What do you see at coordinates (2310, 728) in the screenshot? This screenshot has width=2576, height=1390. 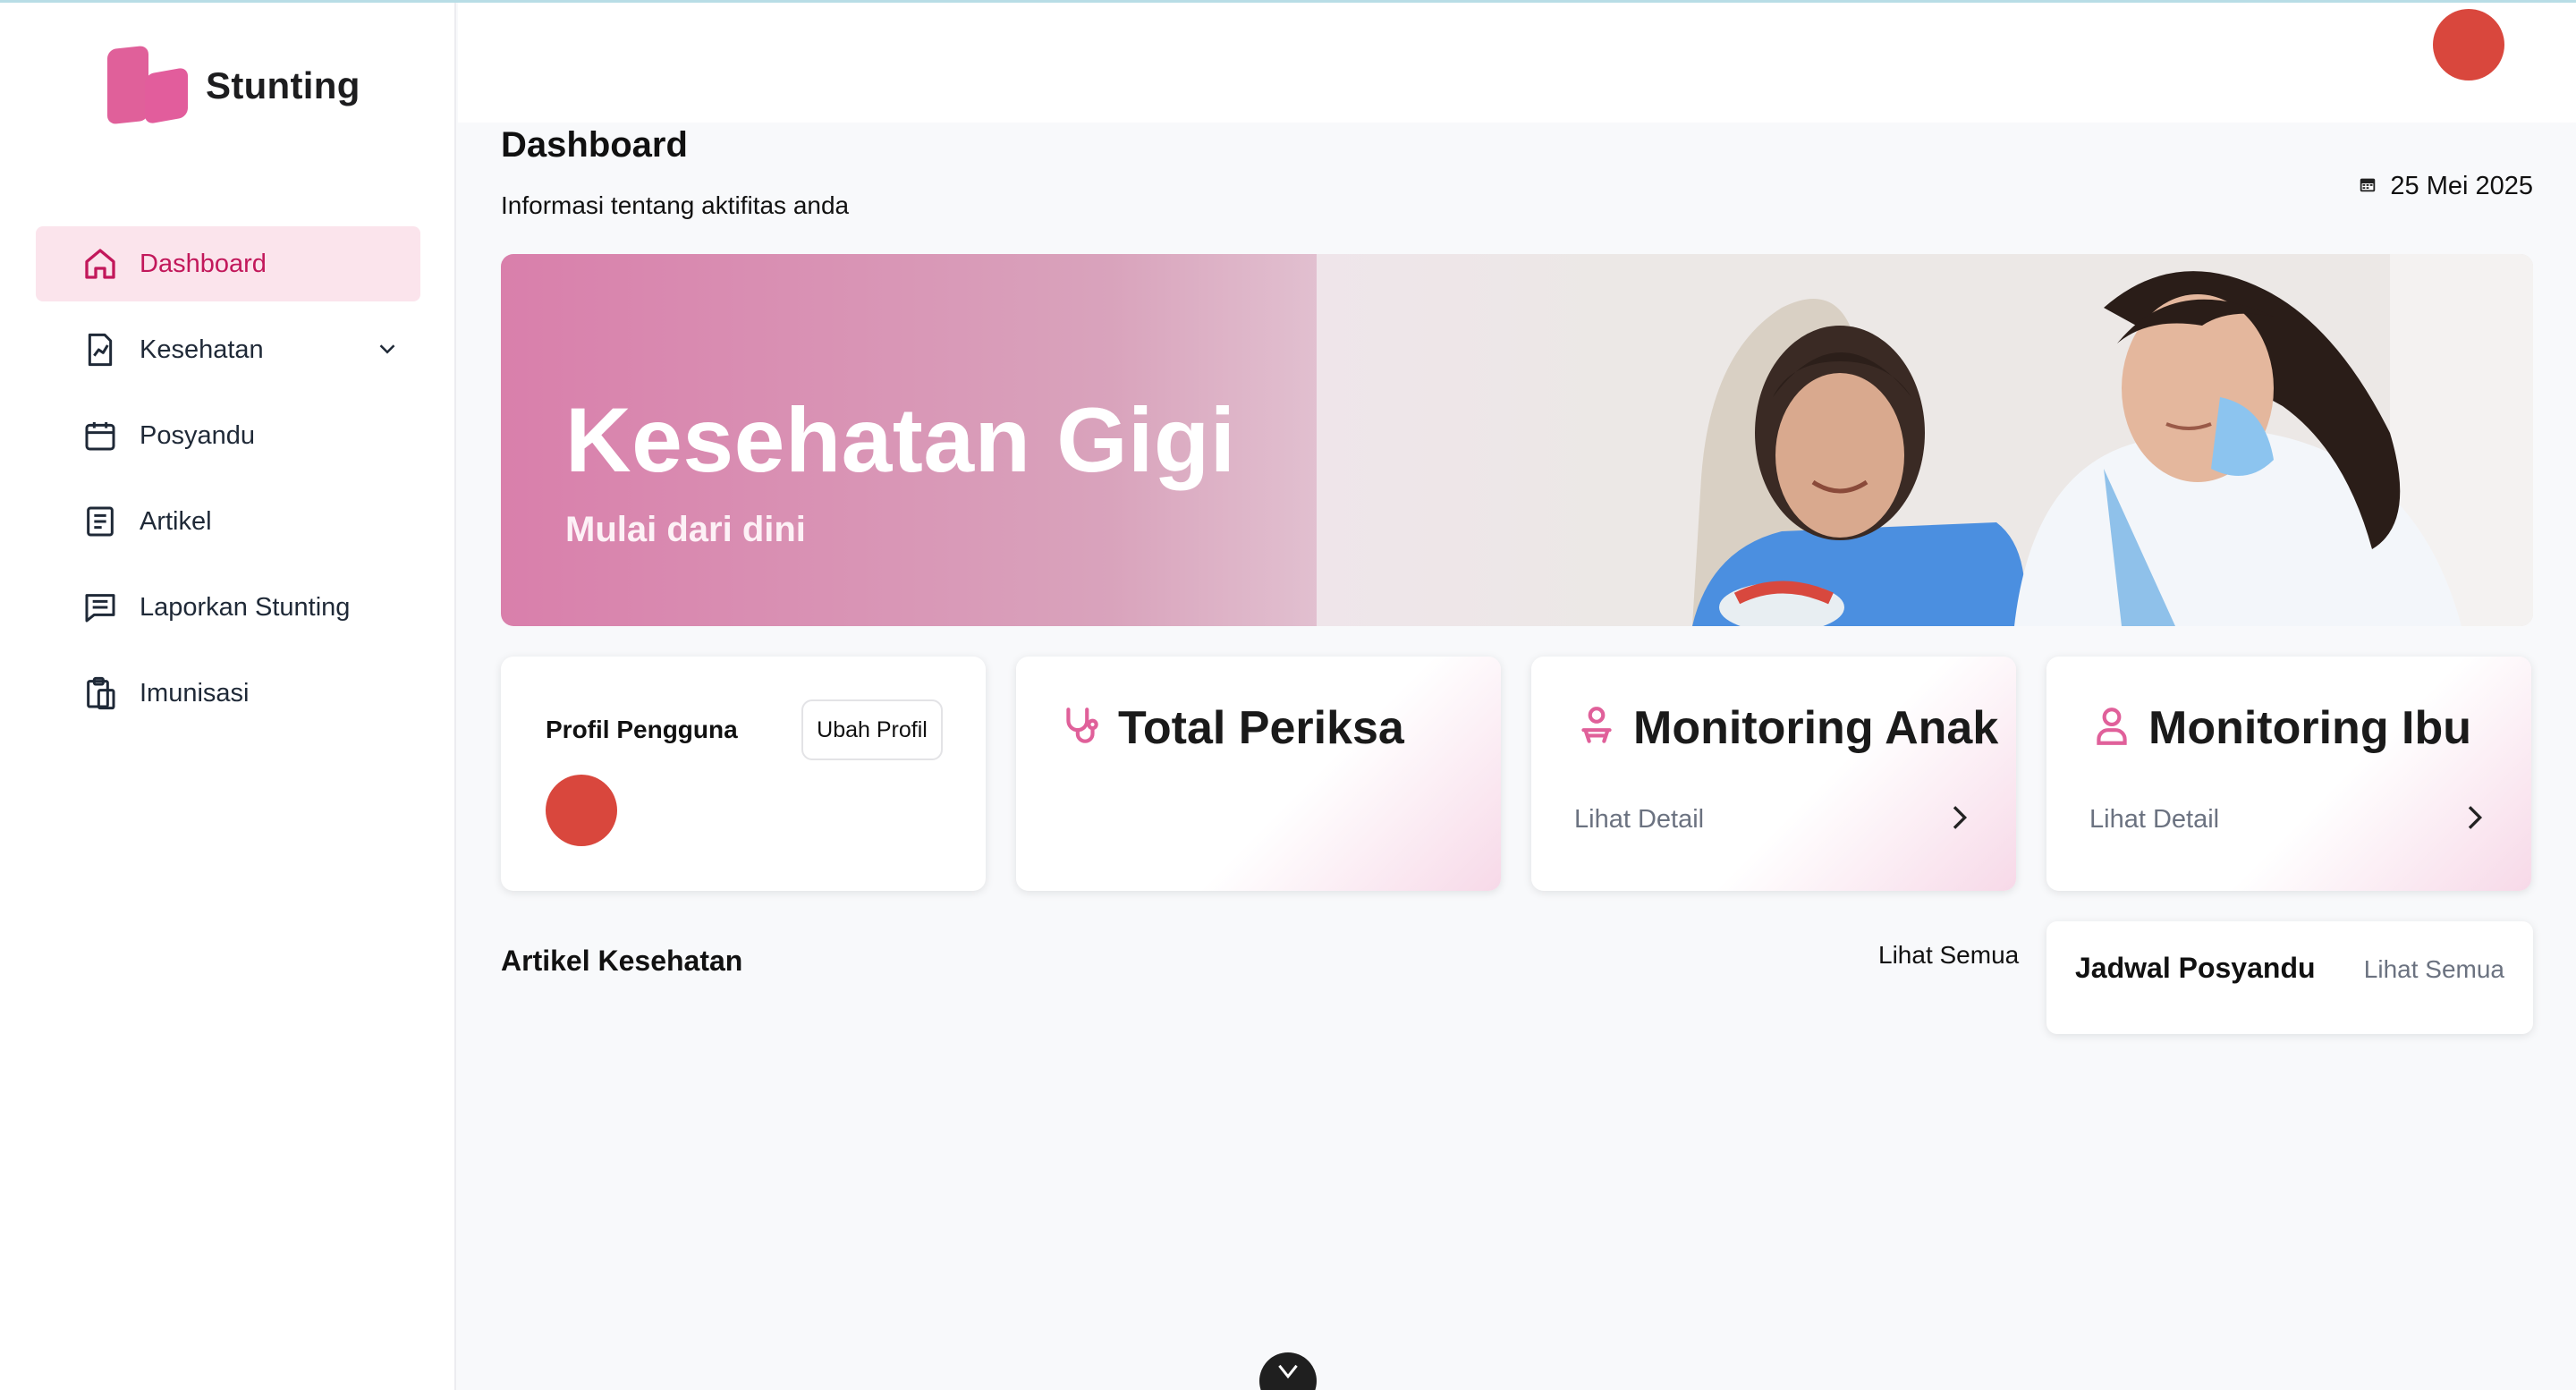 I see `monitoring-ibu-title: Monitoring Ibu` at bounding box center [2310, 728].